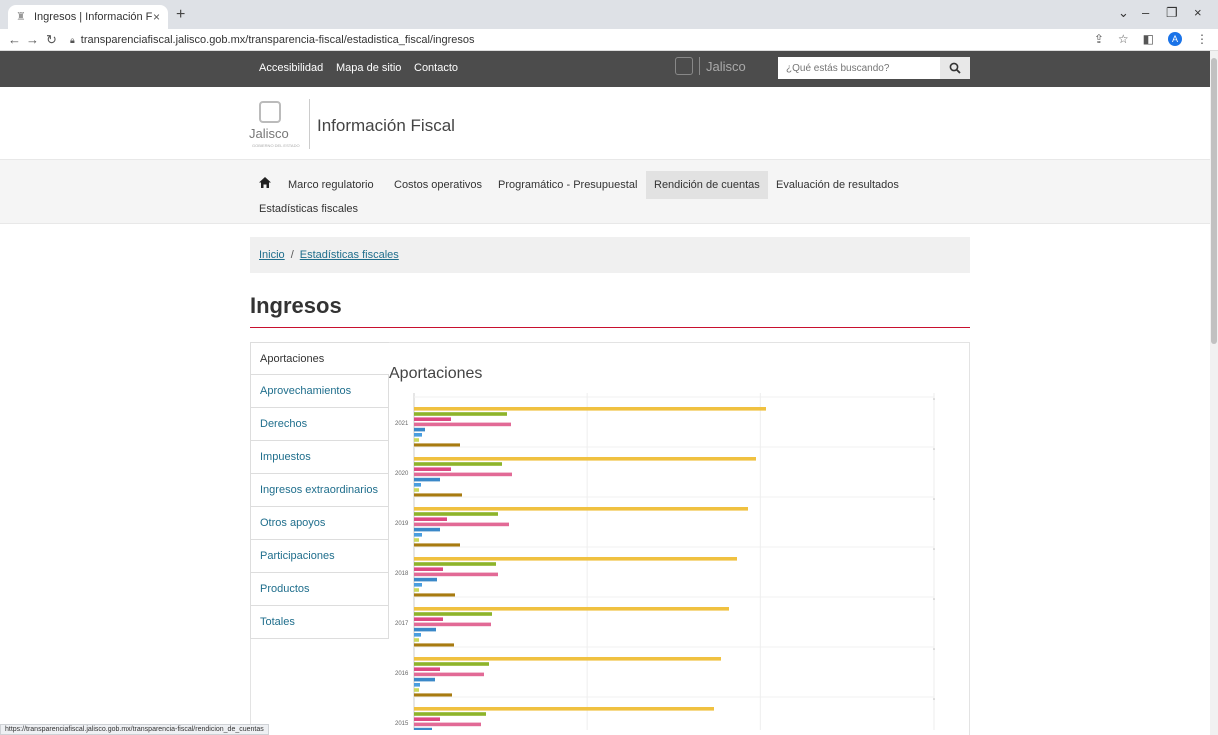  Describe the element at coordinates (1172, 13) in the screenshot. I see `maximize-icon: ❐` at that location.